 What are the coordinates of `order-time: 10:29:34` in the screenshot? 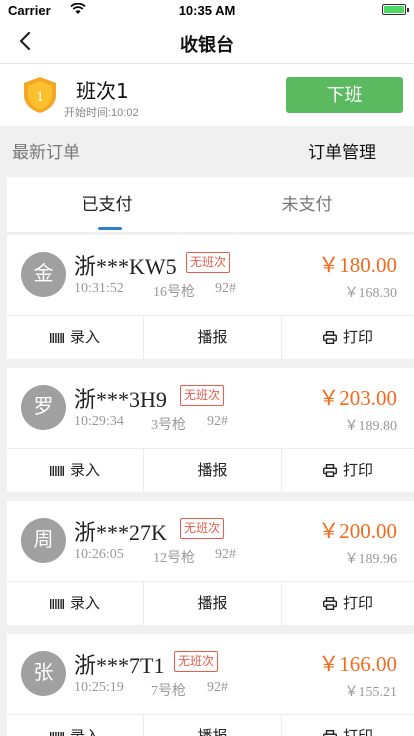 It's located at (99, 421).